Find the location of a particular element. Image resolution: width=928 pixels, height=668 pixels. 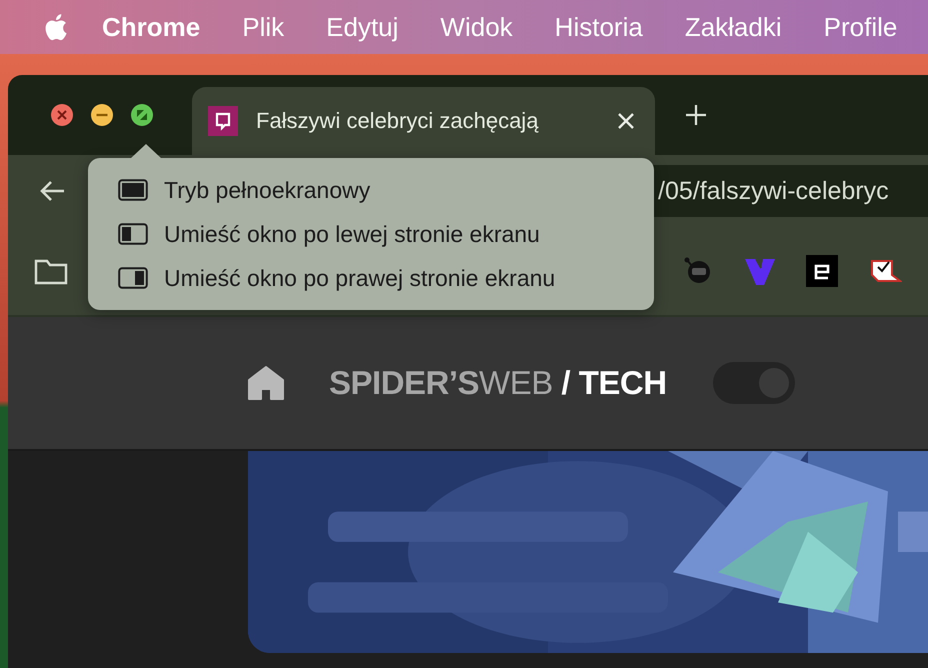

menu-bar-item: Profile is located at coordinates (861, 27).